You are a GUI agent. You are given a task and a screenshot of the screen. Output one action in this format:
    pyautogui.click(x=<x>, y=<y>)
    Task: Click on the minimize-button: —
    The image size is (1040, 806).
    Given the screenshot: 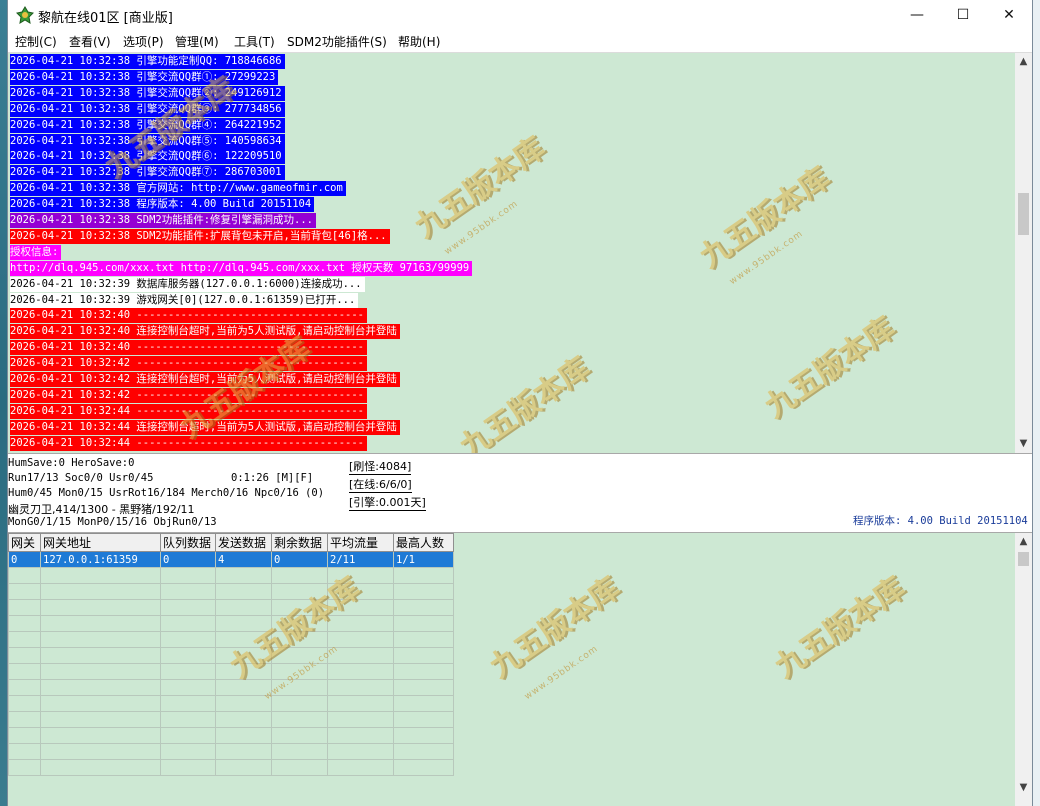 What is the action you would take?
    pyautogui.click(x=917, y=15)
    